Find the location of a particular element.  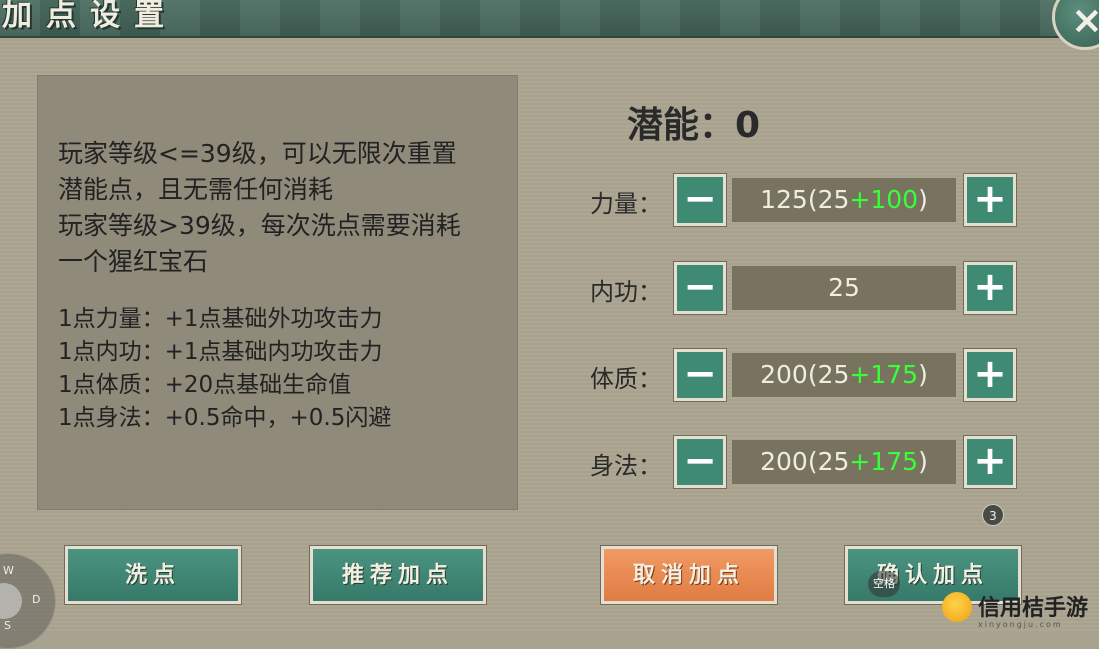

constitution-minus-button: − is located at coordinates (700, 375).